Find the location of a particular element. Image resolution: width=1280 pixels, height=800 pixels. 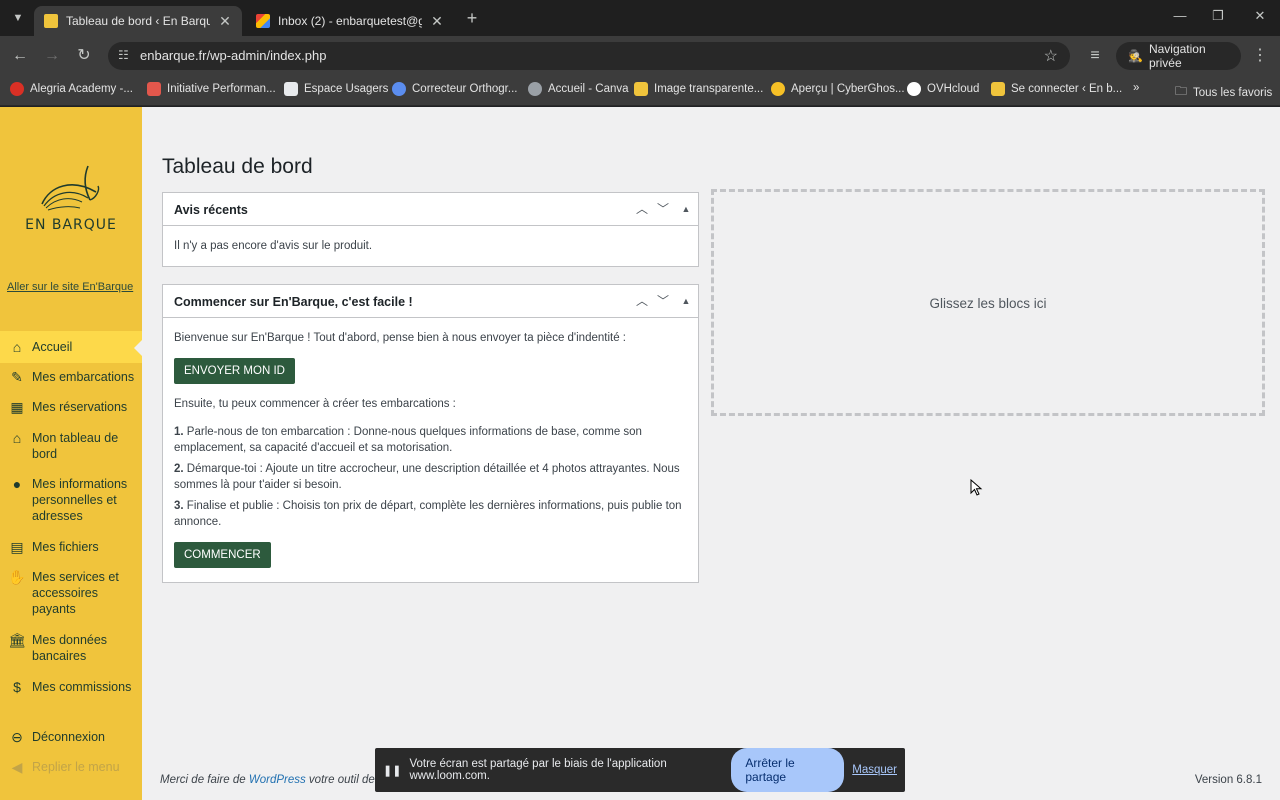

bookmarks-overflow-button: » is located at coordinates (1136, 88).